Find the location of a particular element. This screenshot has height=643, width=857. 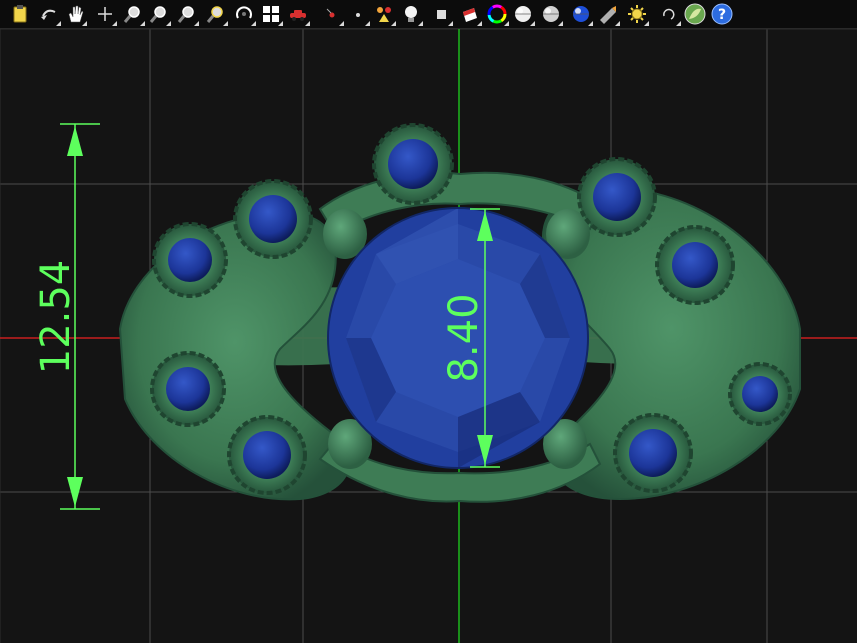

help-button: ? is located at coordinates (722, 14).